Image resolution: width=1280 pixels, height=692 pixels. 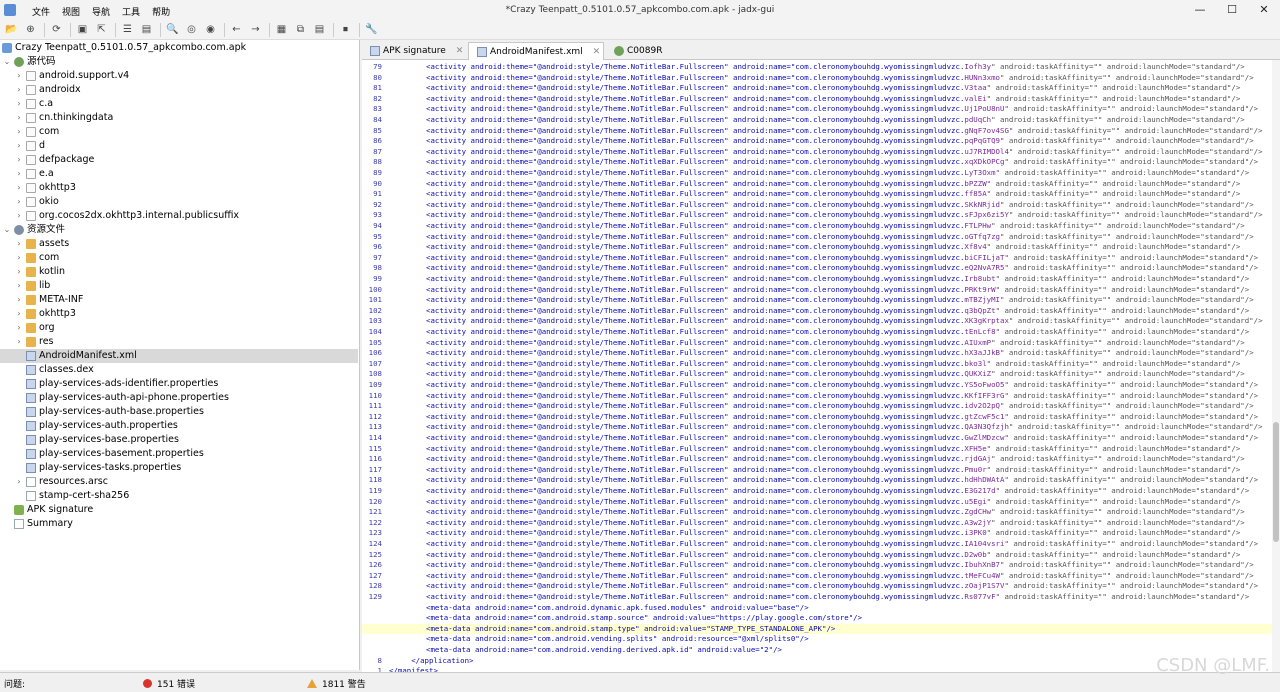 What do you see at coordinates (415, 51) in the screenshot?
I see `tab-apk-signature: APK signature ✕` at bounding box center [415, 51].